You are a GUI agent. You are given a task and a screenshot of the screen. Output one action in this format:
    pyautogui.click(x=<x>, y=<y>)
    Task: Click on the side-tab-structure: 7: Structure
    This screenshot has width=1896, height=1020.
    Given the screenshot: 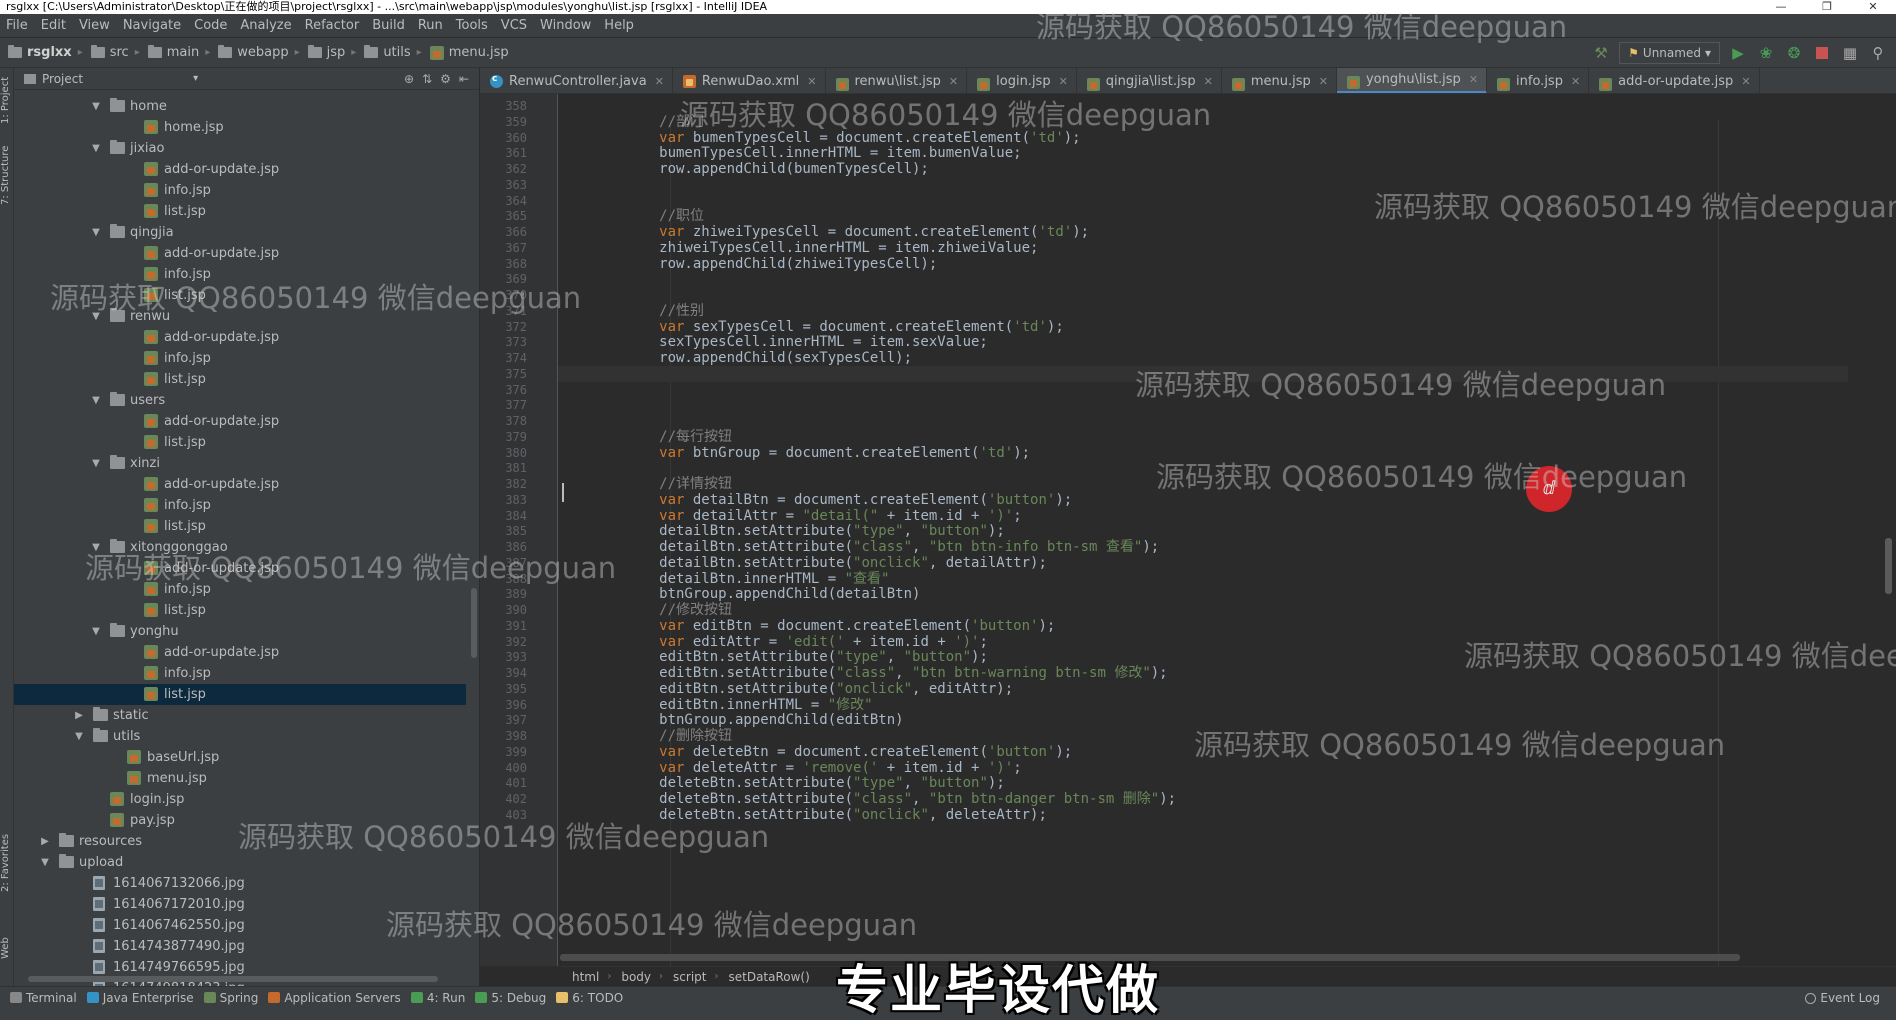 What is the action you would take?
    pyautogui.click(x=7, y=175)
    